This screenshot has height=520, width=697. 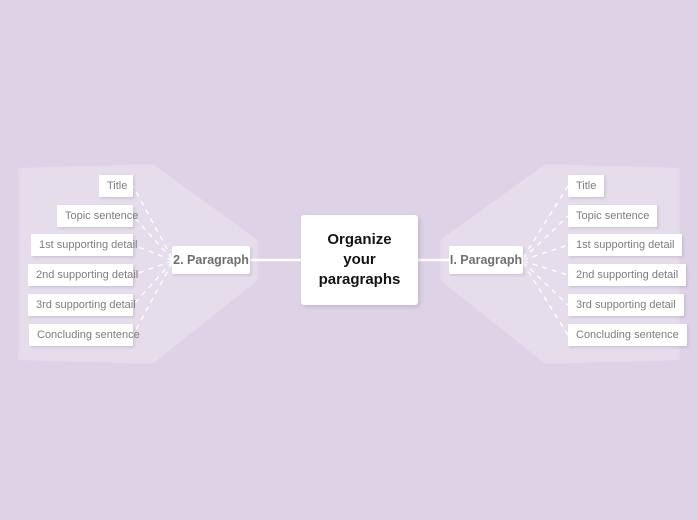 I want to click on central-node: Organize your paragraphs, so click(x=359, y=260).